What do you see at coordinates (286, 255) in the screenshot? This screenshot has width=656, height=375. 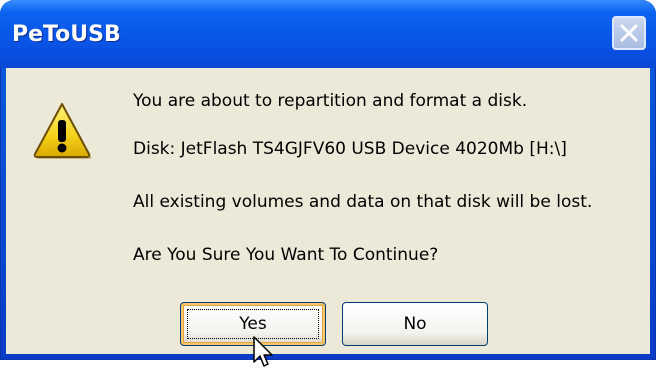 I see `message-line-question: Are You Sure You Want To Continue?` at bounding box center [286, 255].